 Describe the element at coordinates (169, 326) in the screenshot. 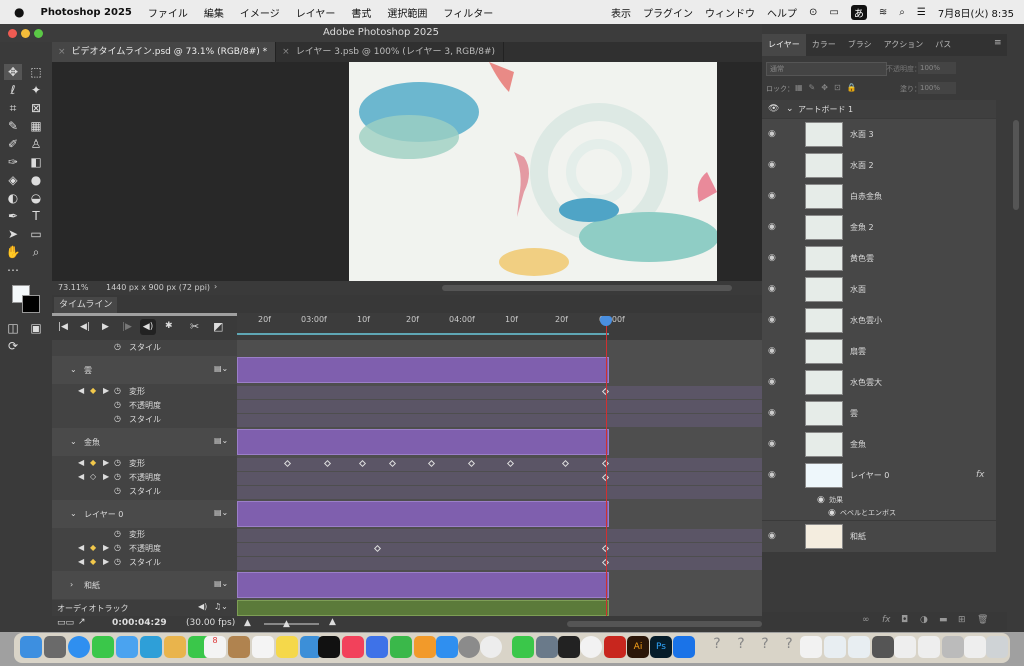

I see `settings-gear-icon: ✱` at that location.